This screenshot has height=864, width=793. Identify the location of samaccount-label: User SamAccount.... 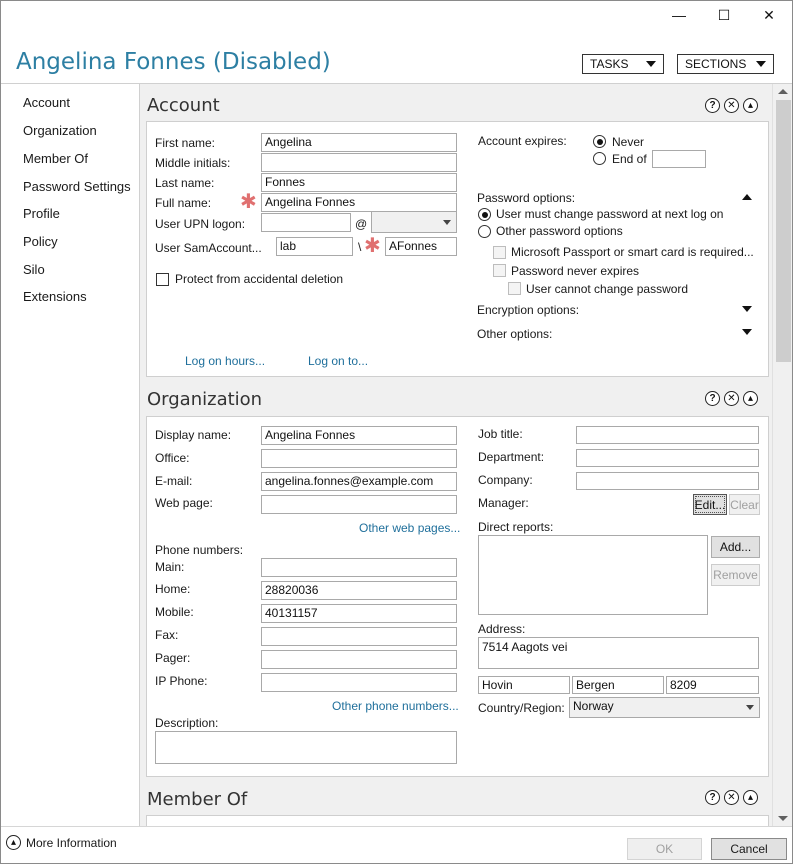
(208, 248).